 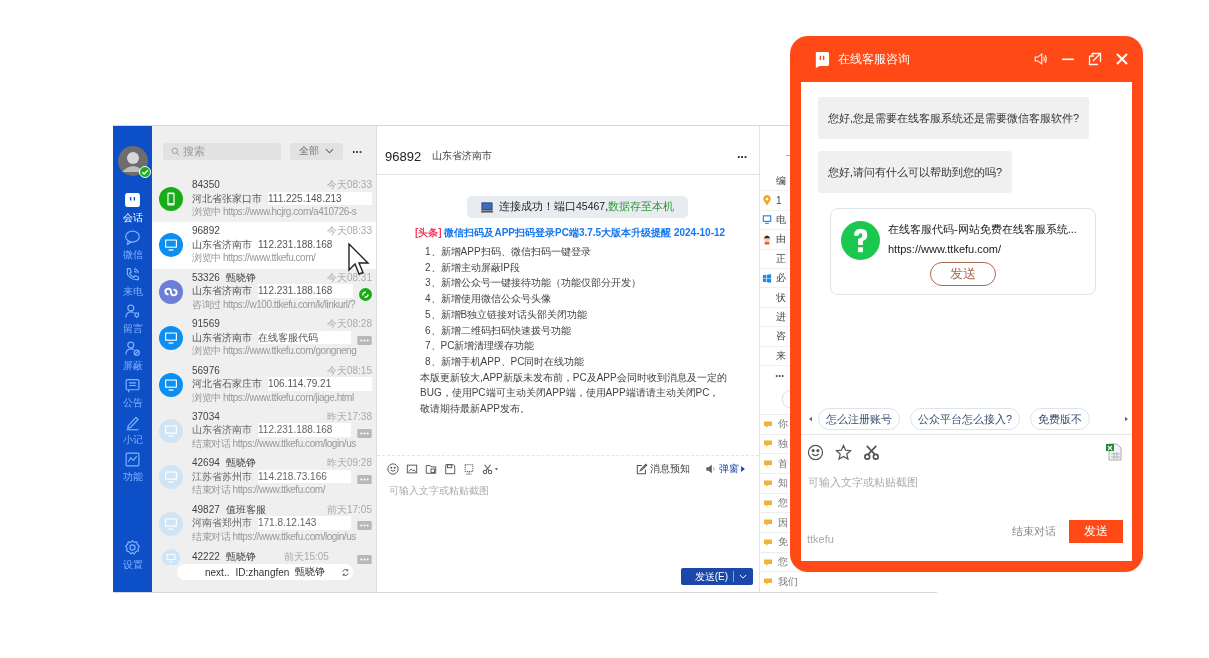 I want to click on edit-icon, so click(x=642, y=469).